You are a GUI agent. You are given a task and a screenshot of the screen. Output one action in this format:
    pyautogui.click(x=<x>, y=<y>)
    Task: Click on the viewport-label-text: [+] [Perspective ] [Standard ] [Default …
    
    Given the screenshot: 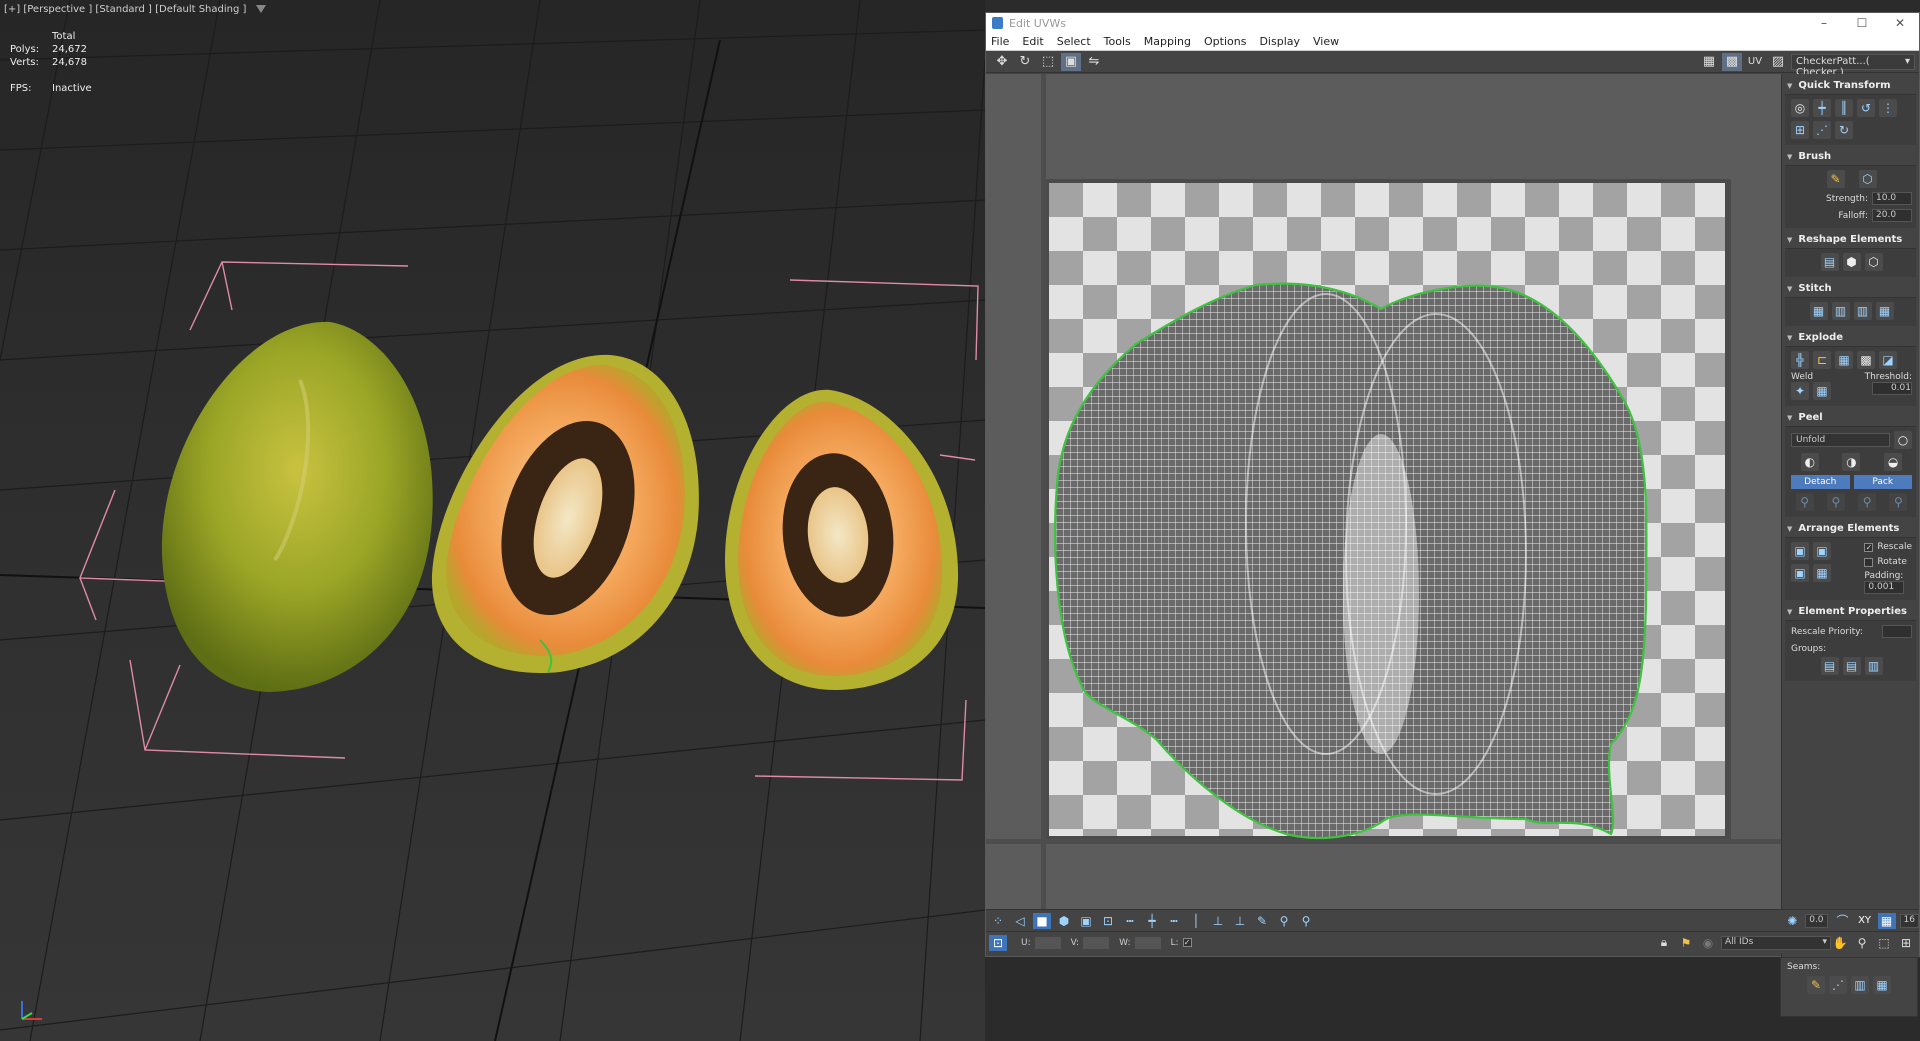 What is the action you would take?
    pyautogui.click(x=125, y=9)
    